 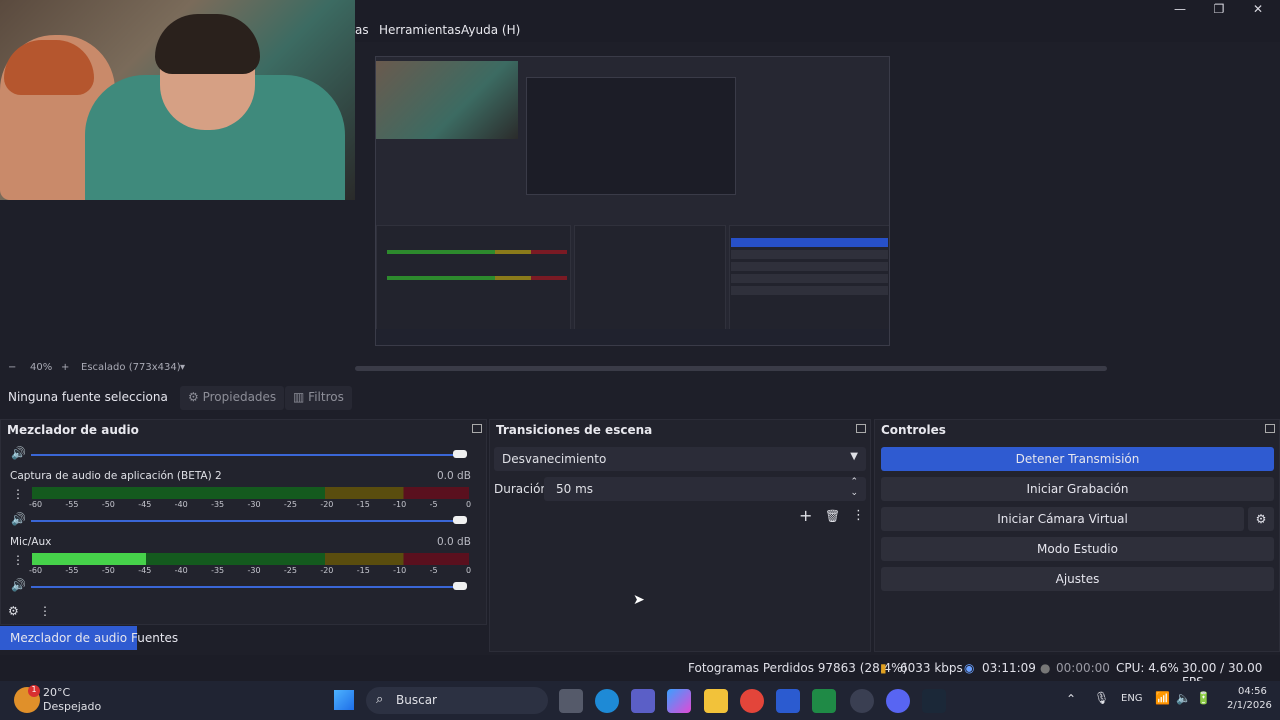 What do you see at coordinates (571, 701) in the screenshot?
I see `task-view-icon` at bounding box center [571, 701].